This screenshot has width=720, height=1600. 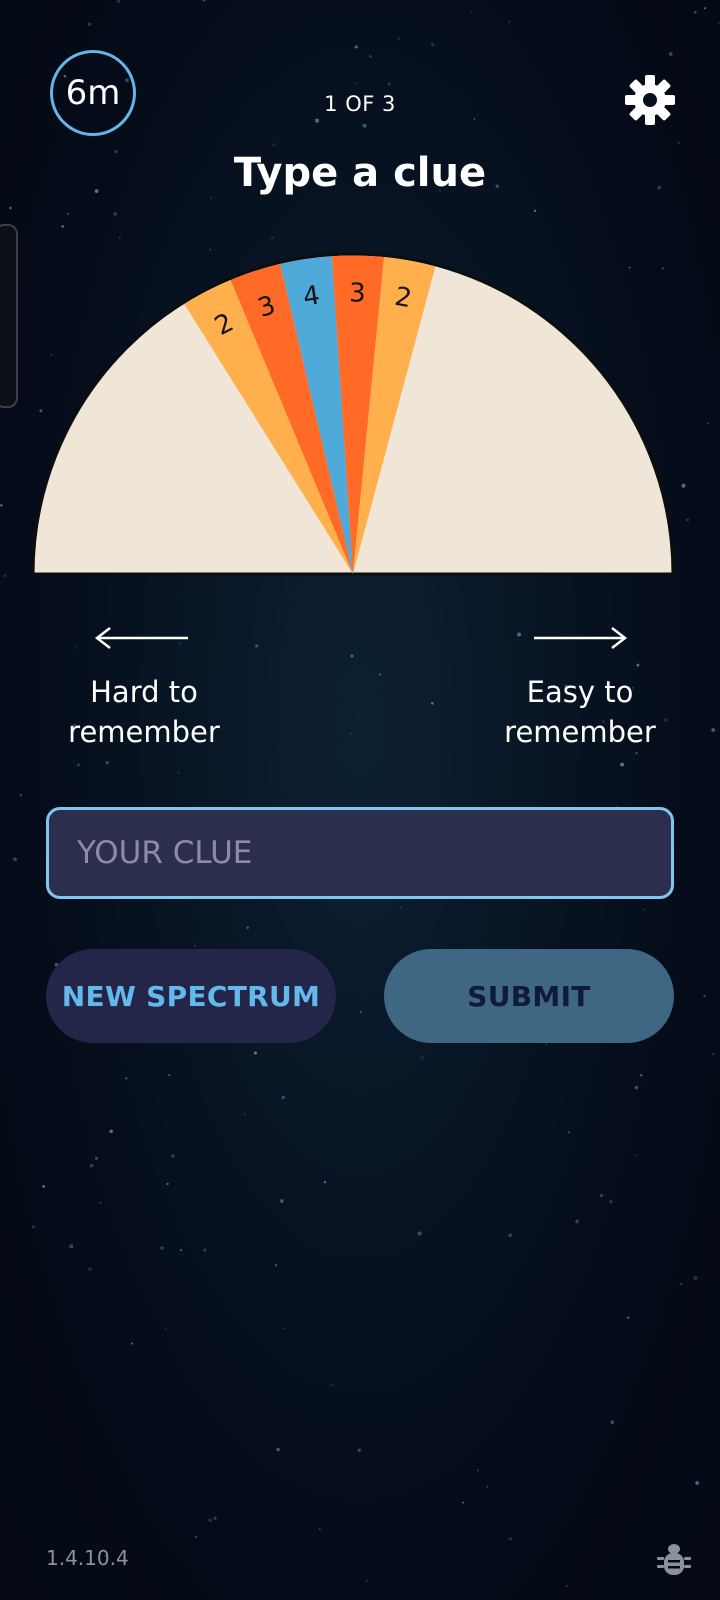 I want to click on gear-icon, so click(x=650, y=100).